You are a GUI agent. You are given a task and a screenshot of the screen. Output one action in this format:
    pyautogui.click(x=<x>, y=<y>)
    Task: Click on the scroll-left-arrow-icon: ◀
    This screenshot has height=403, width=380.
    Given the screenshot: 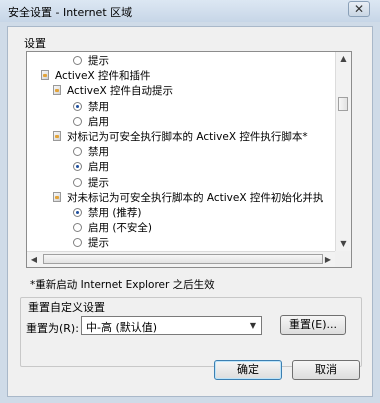 What is the action you would take?
    pyautogui.click(x=34, y=259)
    